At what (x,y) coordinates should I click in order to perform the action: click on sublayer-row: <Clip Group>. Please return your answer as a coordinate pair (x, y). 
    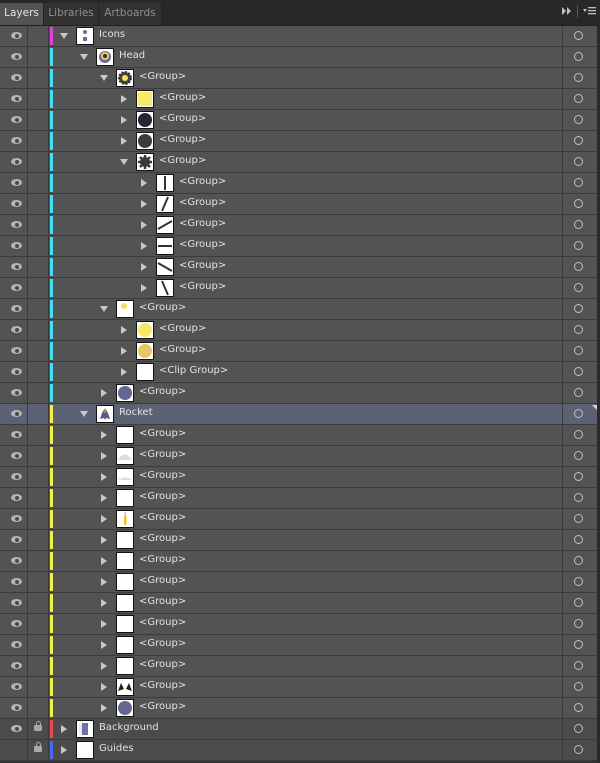
    Looking at the image, I should click on (298, 372).